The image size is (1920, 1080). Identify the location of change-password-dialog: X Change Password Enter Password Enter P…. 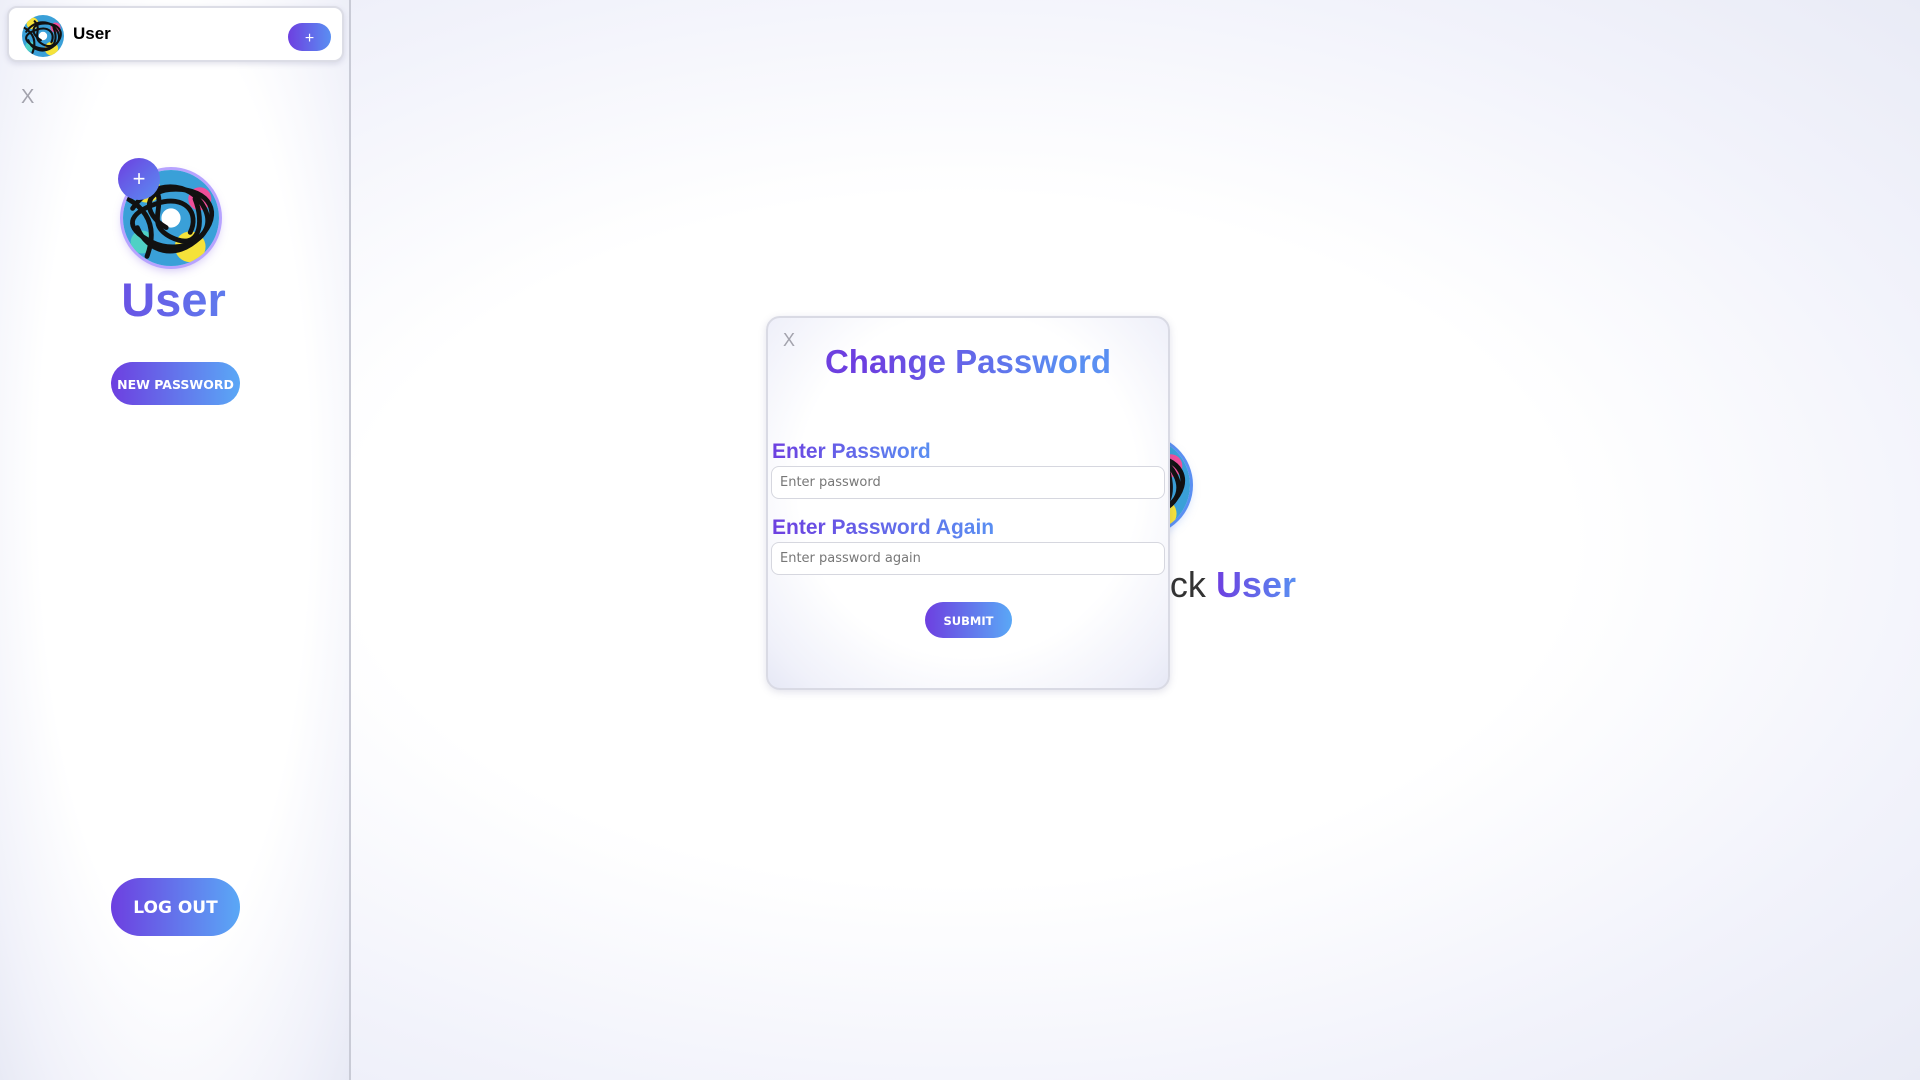
(968, 503).